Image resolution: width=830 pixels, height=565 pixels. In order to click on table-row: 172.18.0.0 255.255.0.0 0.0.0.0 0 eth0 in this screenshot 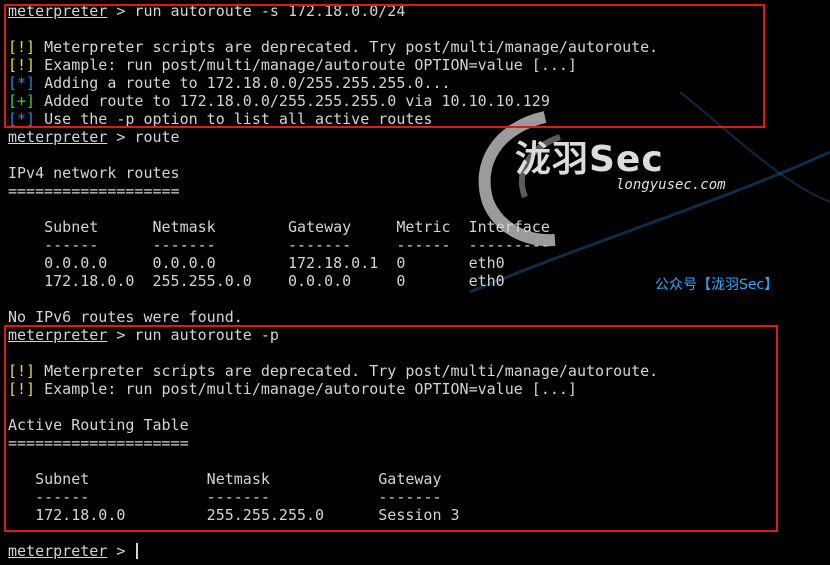, I will do `click(256, 281)`.